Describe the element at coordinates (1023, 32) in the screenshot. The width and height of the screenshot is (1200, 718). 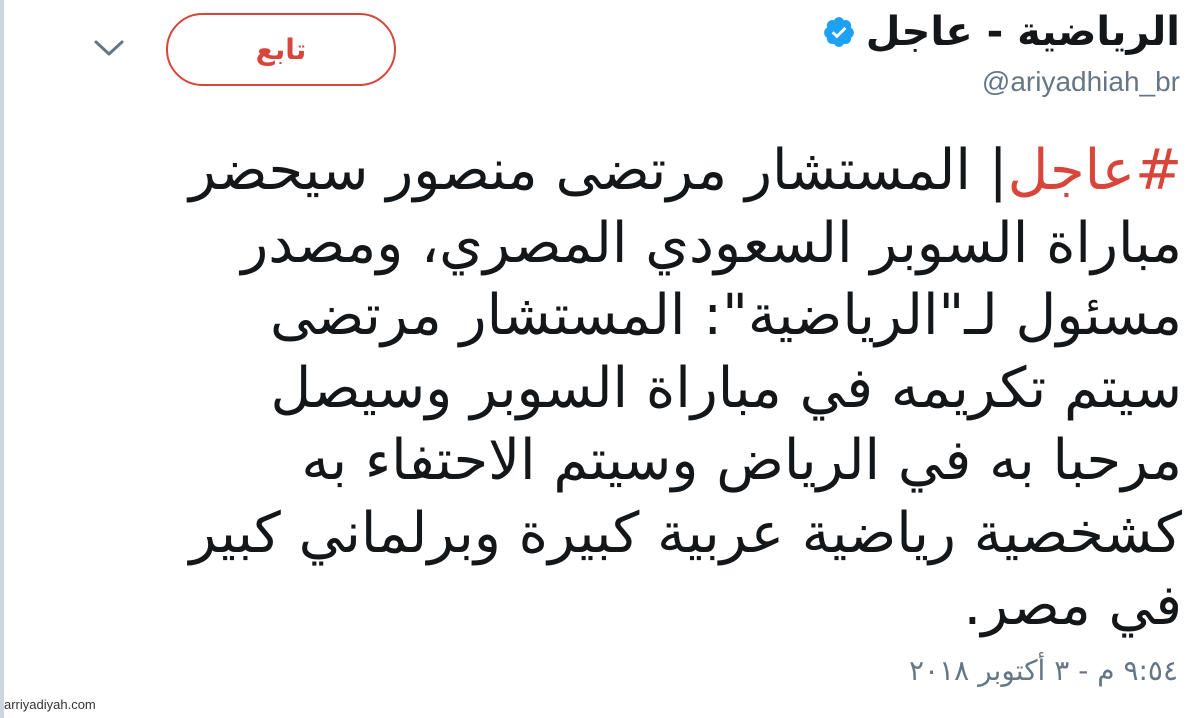
I see `author-display-name: الرياضية - عاجل` at that location.